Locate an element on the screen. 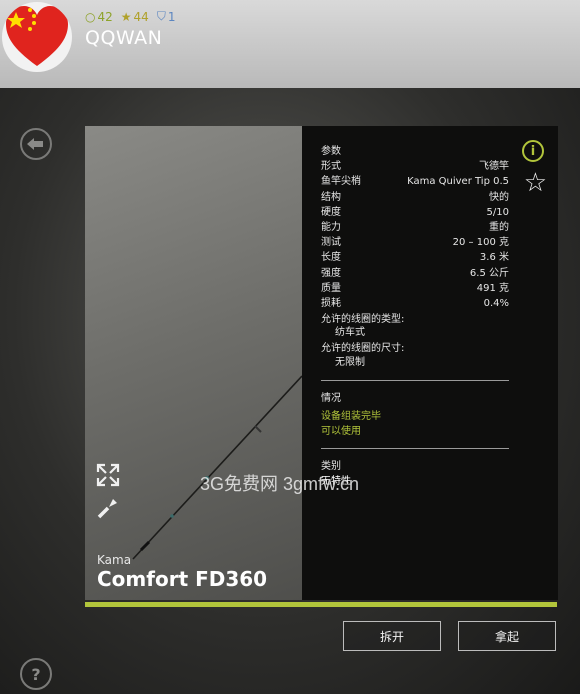  spec-value: 0.4% is located at coordinates (496, 304).